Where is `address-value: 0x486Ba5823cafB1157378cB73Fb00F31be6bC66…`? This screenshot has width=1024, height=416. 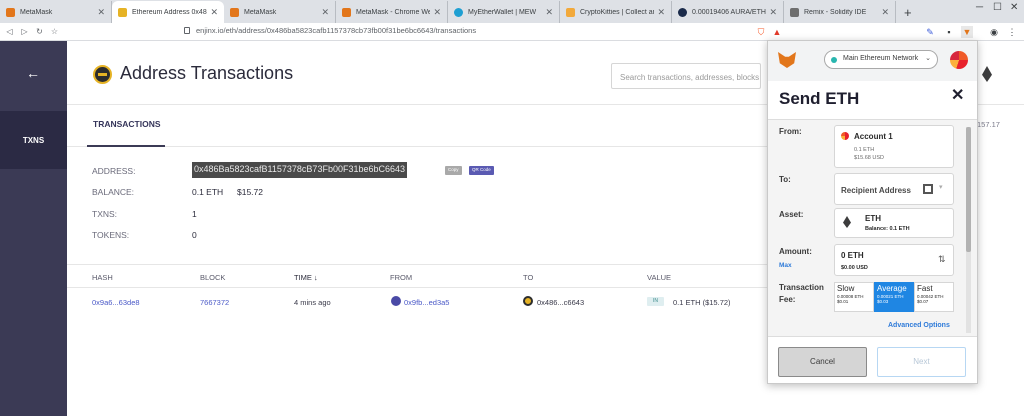 address-value: 0x486Ba5823cafB1157378cB73Fb00F31be6bC66… is located at coordinates (300, 170).